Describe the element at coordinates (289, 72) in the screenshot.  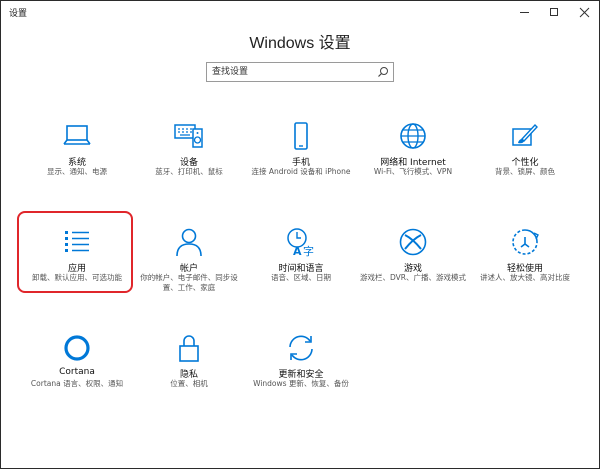
I see `search-input` at that location.